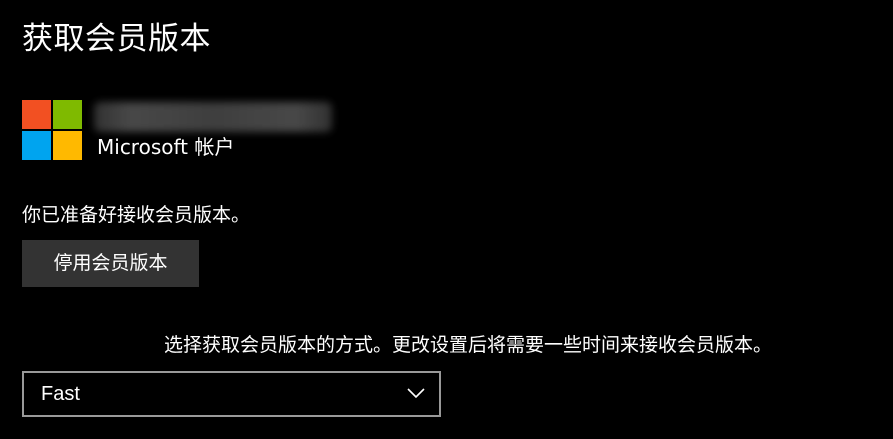 The height and width of the screenshot is (439, 893). What do you see at coordinates (116, 39) in the screenshot?
I see `page-title: 获取会员版本` at bounding box center [116, 39].